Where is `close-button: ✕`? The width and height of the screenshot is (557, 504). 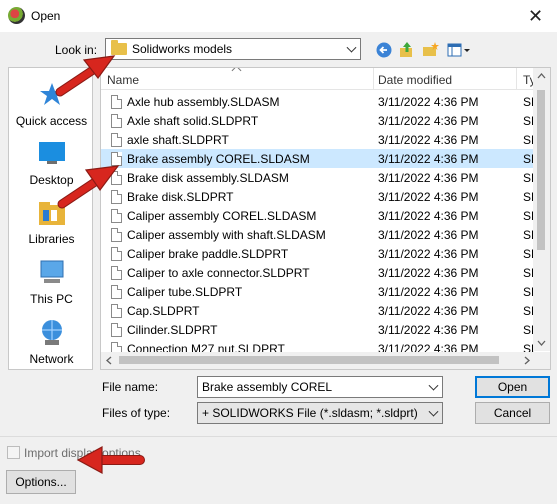 close-button: ✕ is located at coordinates (535, 16).